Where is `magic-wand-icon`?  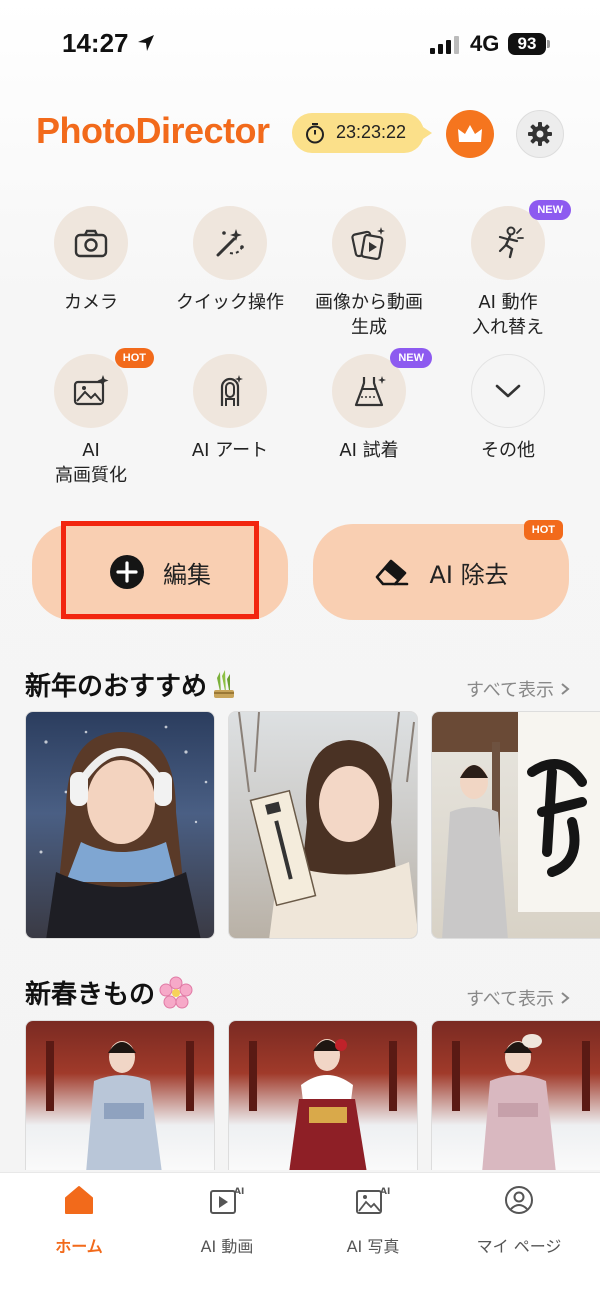
magic-wand-icon is located at coordinates (230, 243).